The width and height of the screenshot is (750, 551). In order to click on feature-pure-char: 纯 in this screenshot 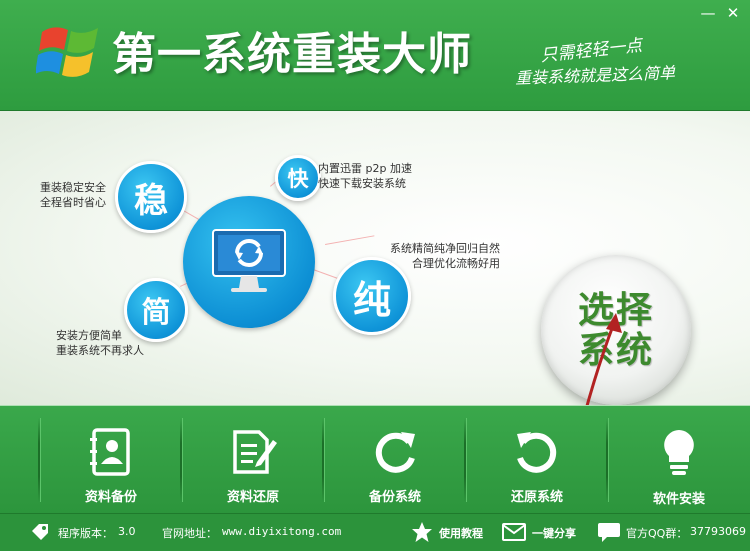, I will do `click(371, 299)`.